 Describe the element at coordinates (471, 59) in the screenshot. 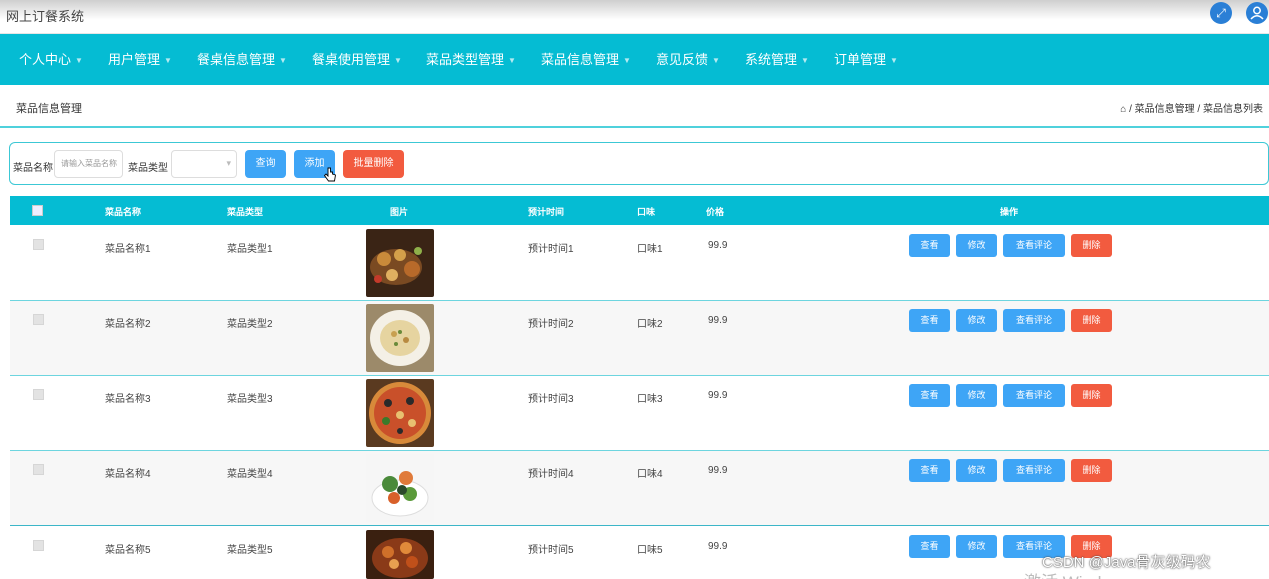

I see `nav-item-dish-type: 菜品类型管理 ▼` at that location.